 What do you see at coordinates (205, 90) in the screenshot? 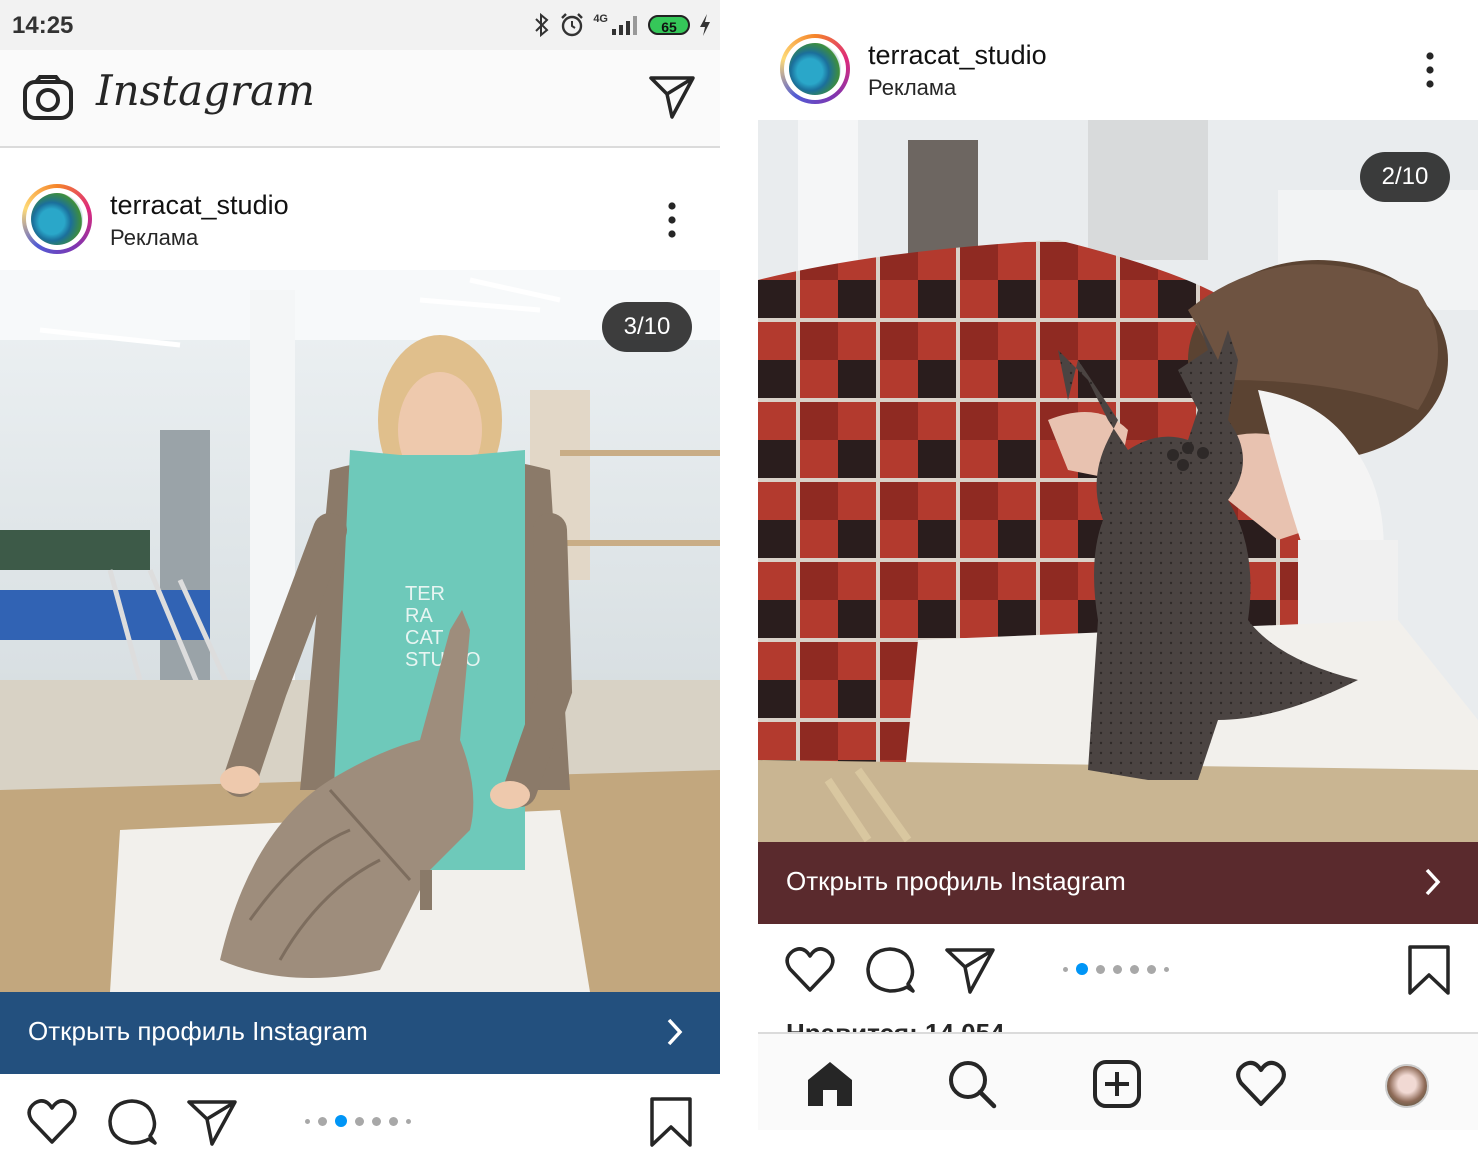
I see `app-logo: Instagram` at bounding box center [205, 90].